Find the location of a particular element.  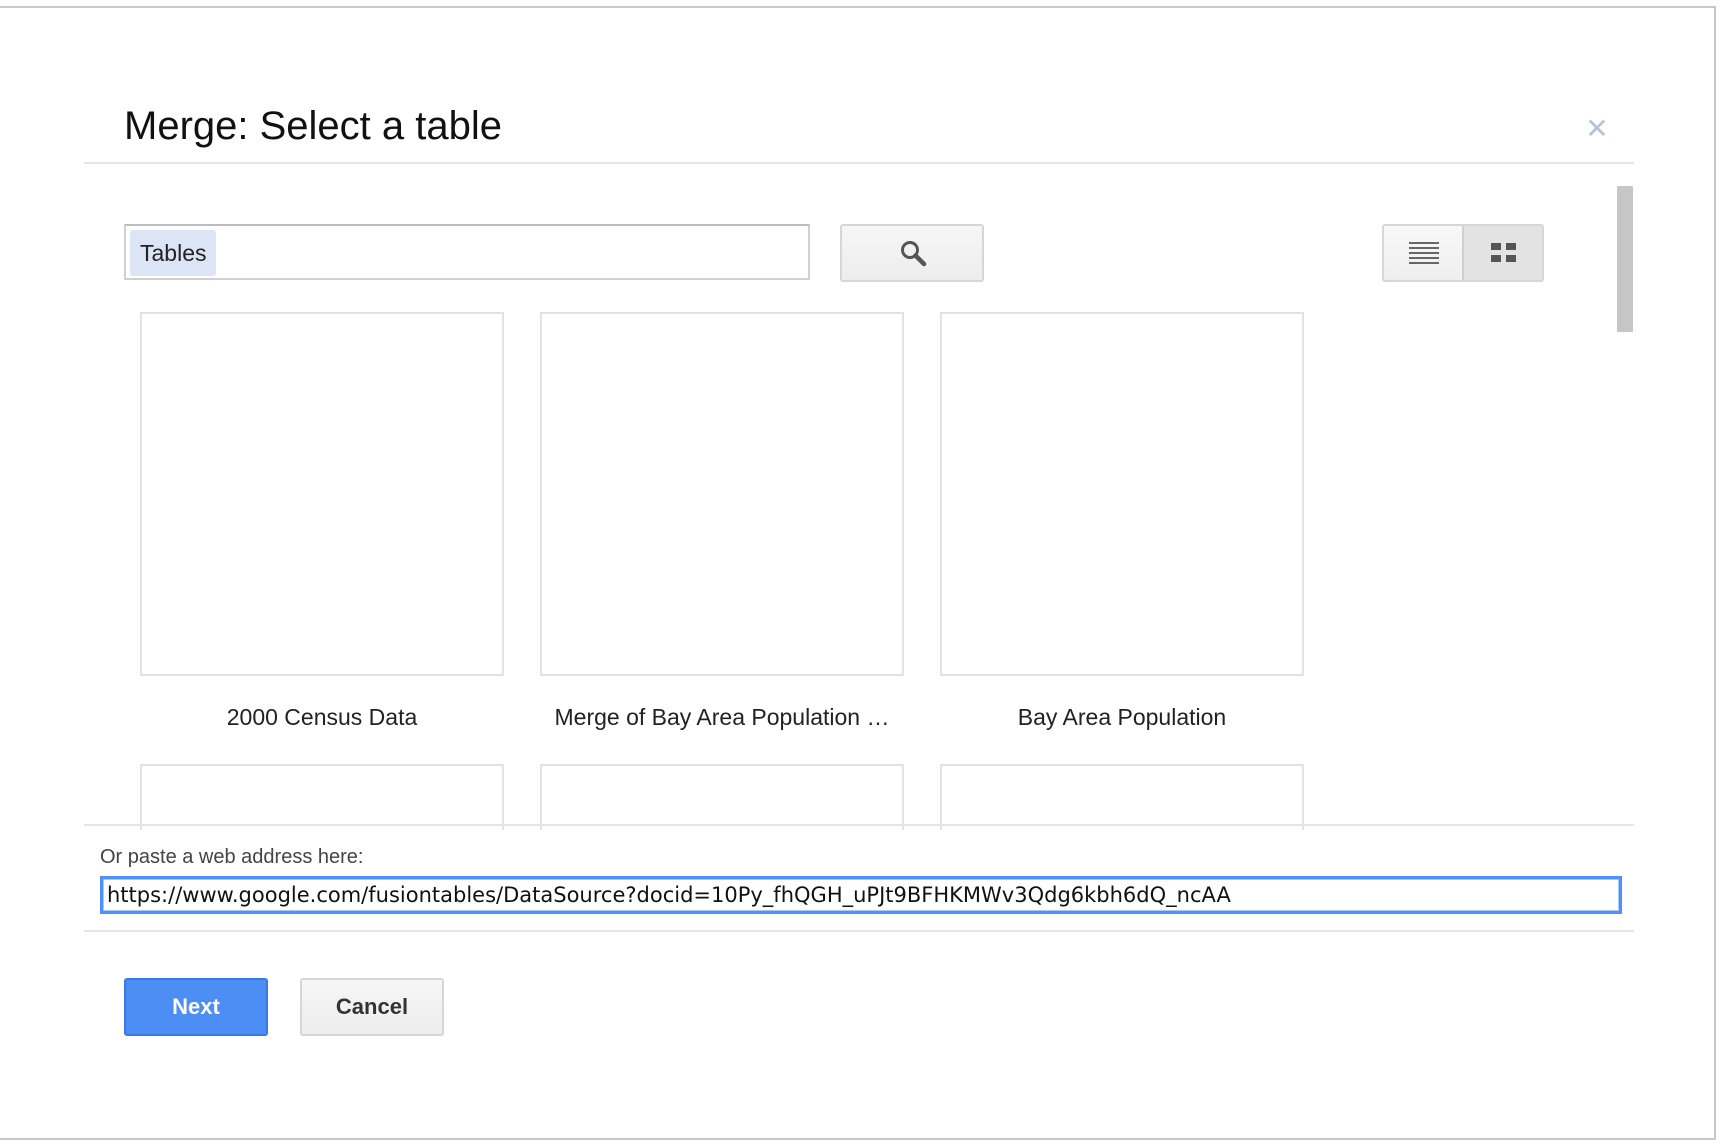

search-filter-chip: Tables is located at coordinates (173, 253).